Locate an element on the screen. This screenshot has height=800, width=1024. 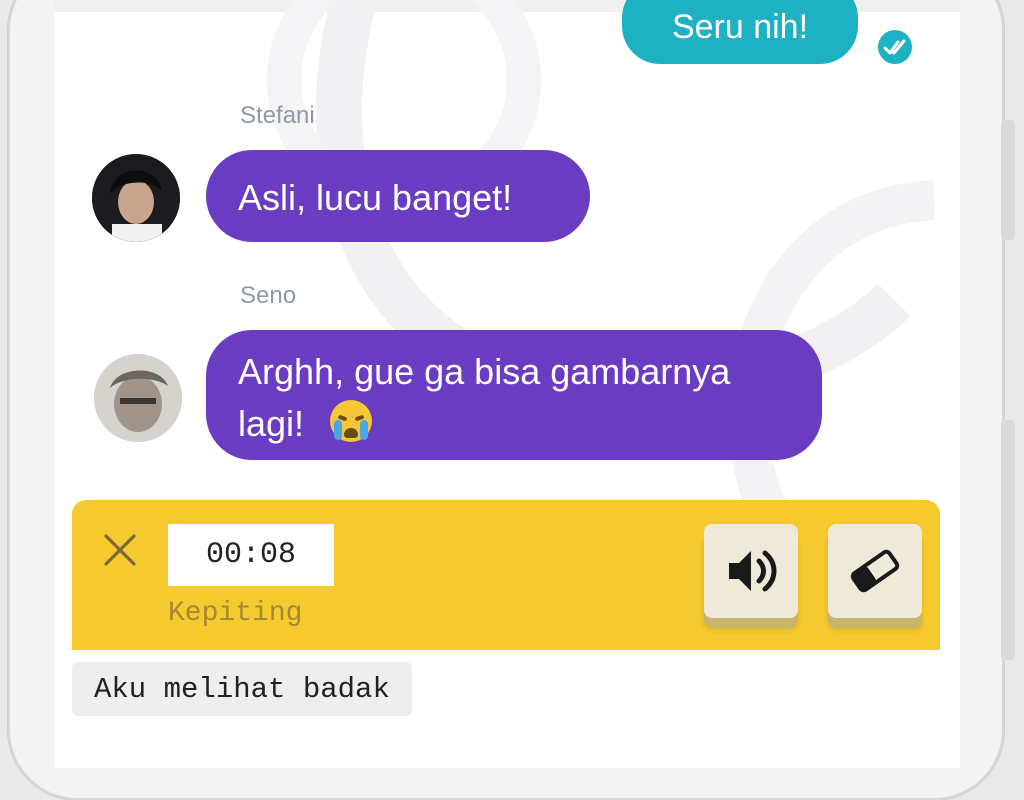
message-text-seno-line1: Arghh, gue ga bisa gambarnya is located at coordinates (484, 371).